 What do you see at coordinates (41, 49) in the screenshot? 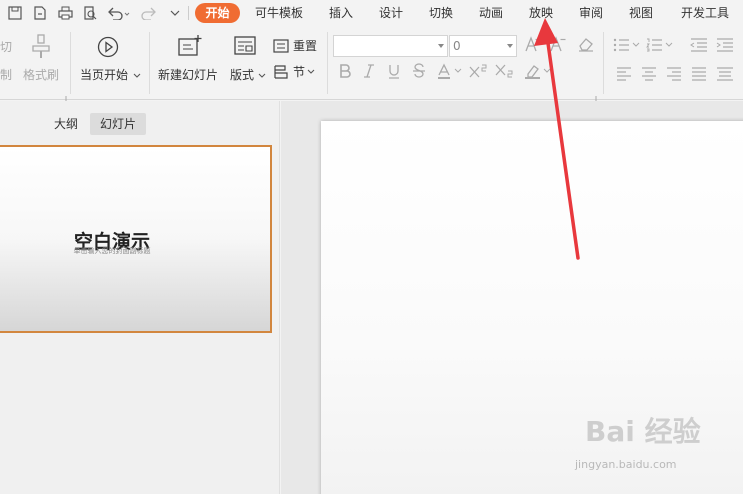
I see `format-painter-icon` at bounding box center [41, 49].